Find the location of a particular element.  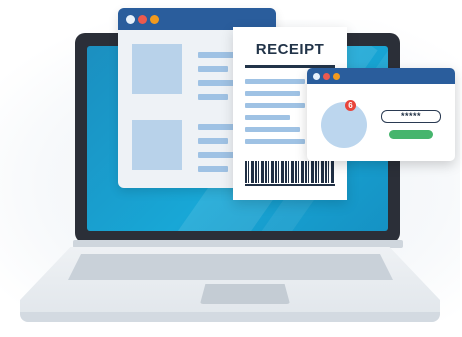

password-field: ***** is located at coordinates (411, 116).